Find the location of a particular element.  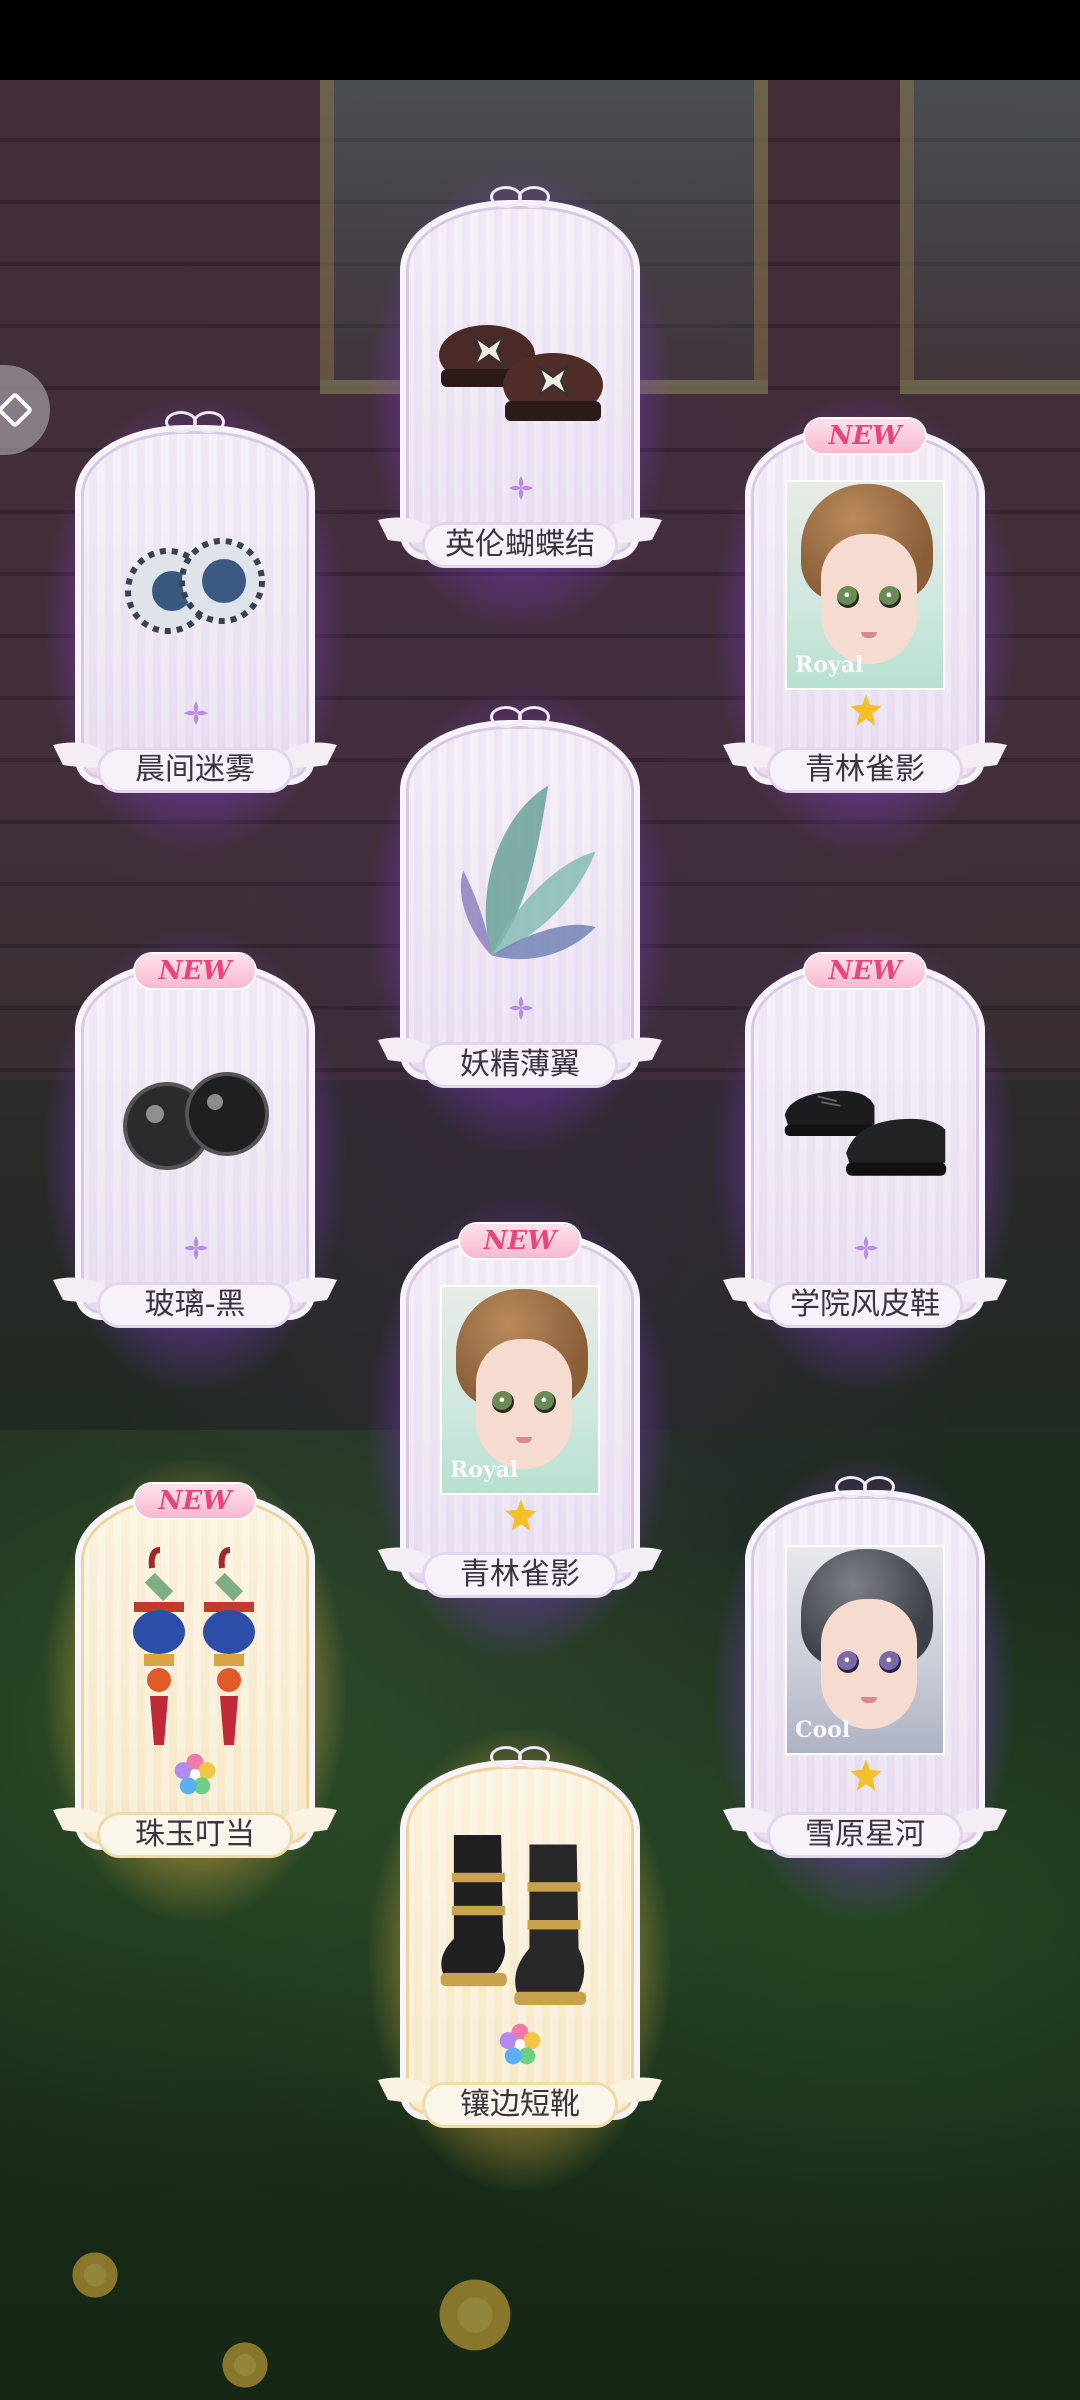

card-name-label: 玻璃-黑 is located at coordinates (195, 1305).